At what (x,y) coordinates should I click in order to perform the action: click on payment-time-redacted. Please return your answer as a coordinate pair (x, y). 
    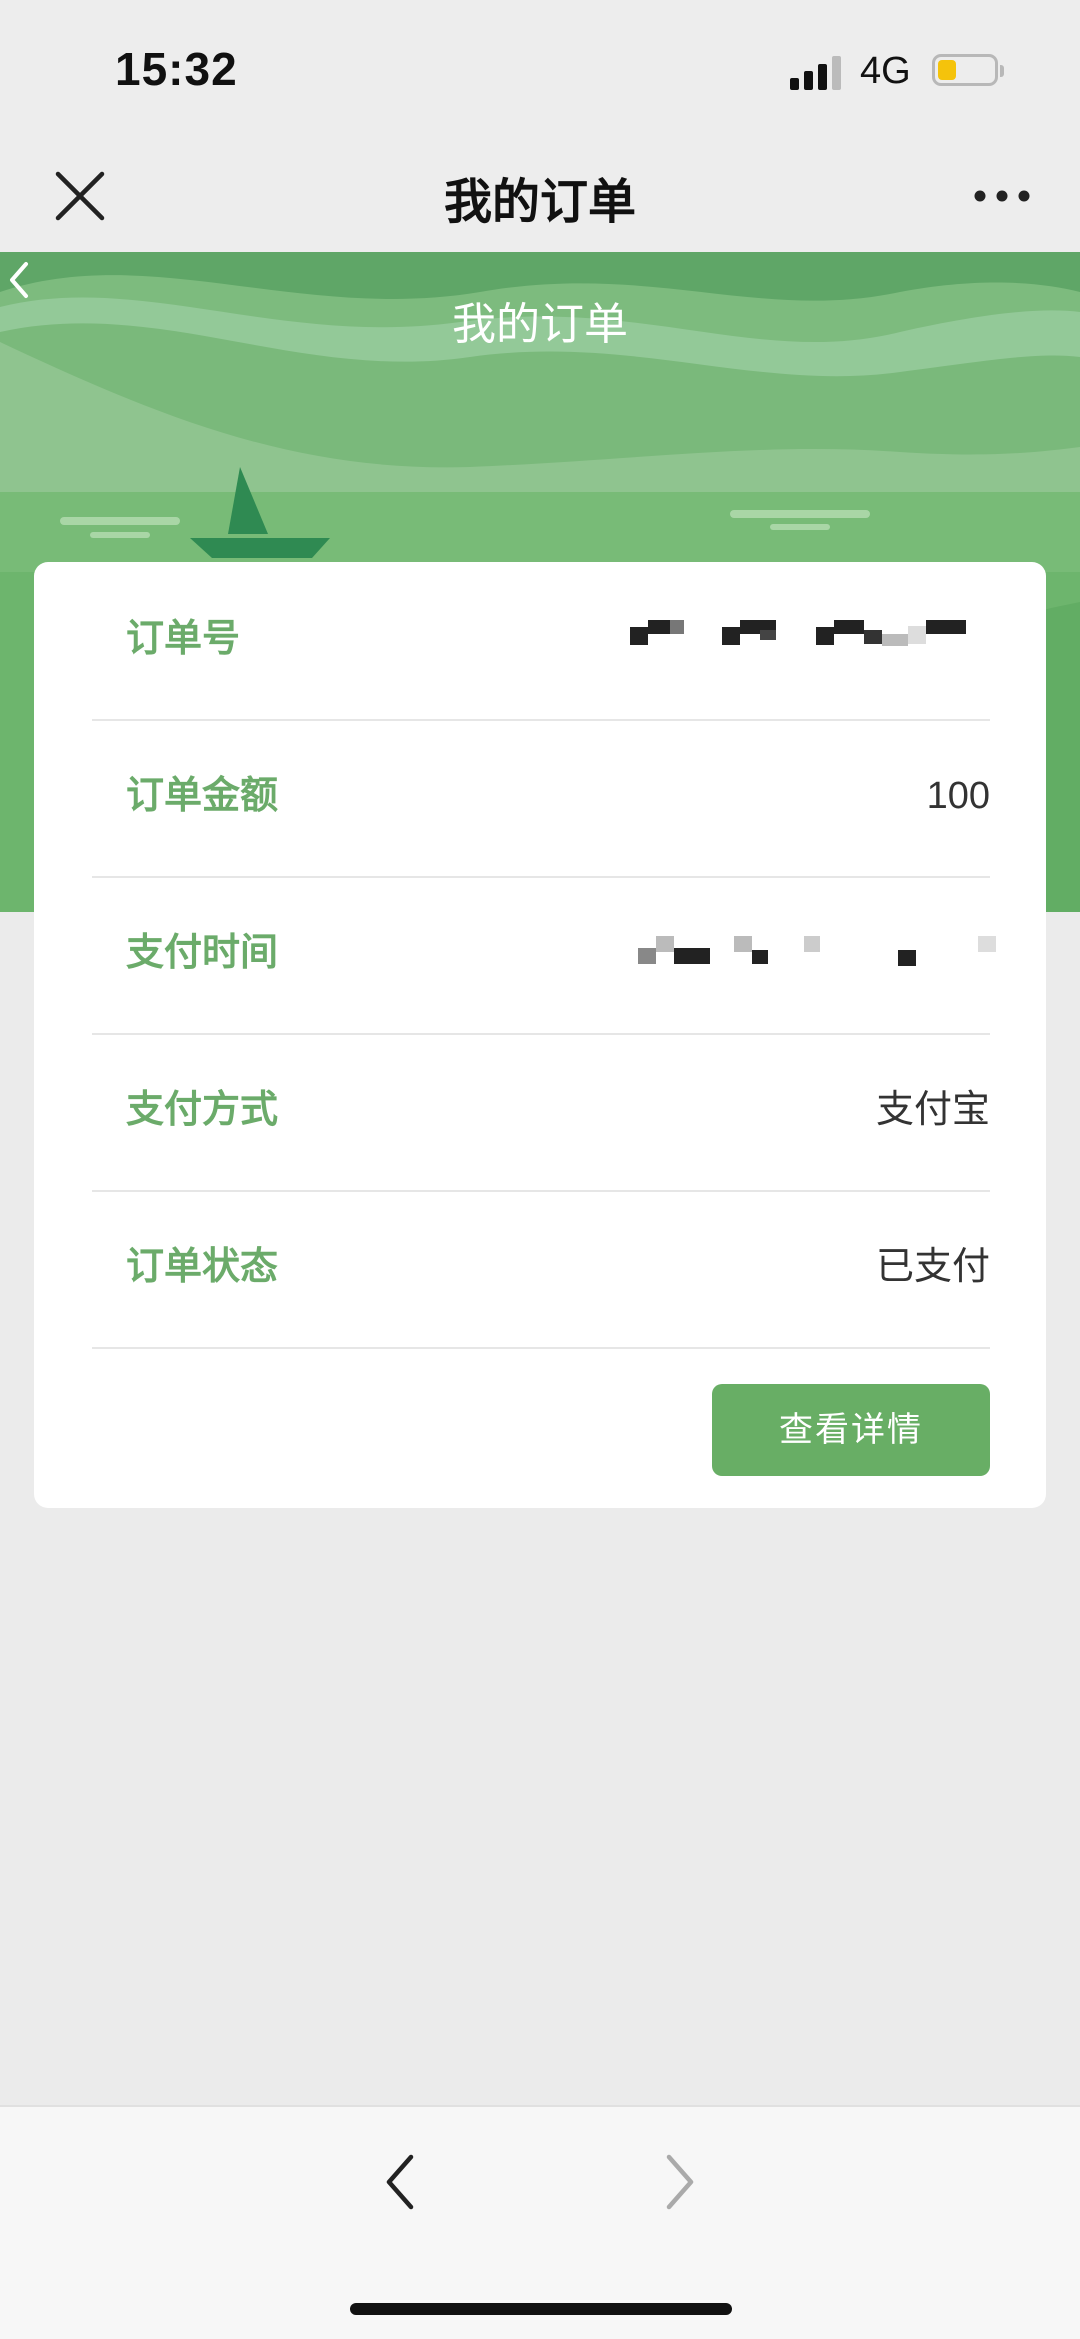
    Looking at the image, I should click on (817, 951).